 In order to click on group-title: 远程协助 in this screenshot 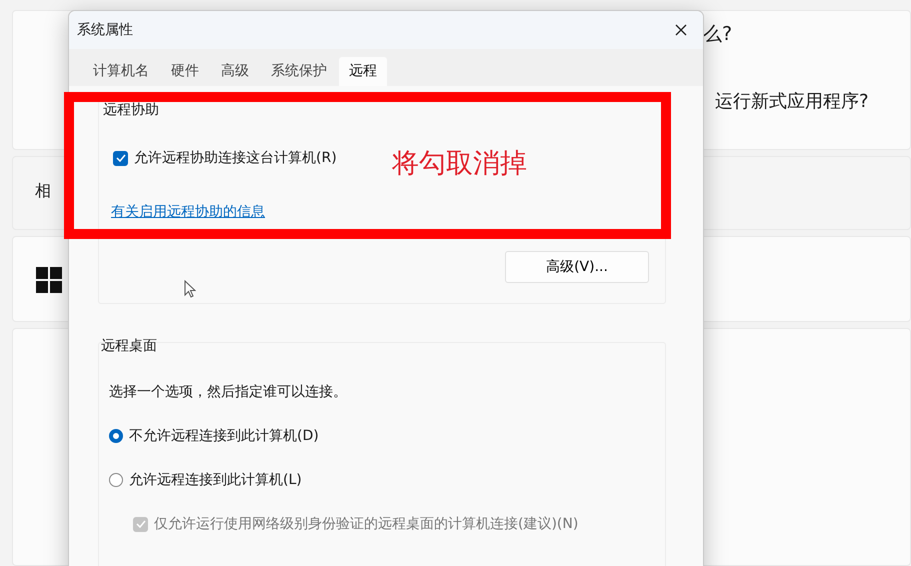, I will do `click(131, 110)`.